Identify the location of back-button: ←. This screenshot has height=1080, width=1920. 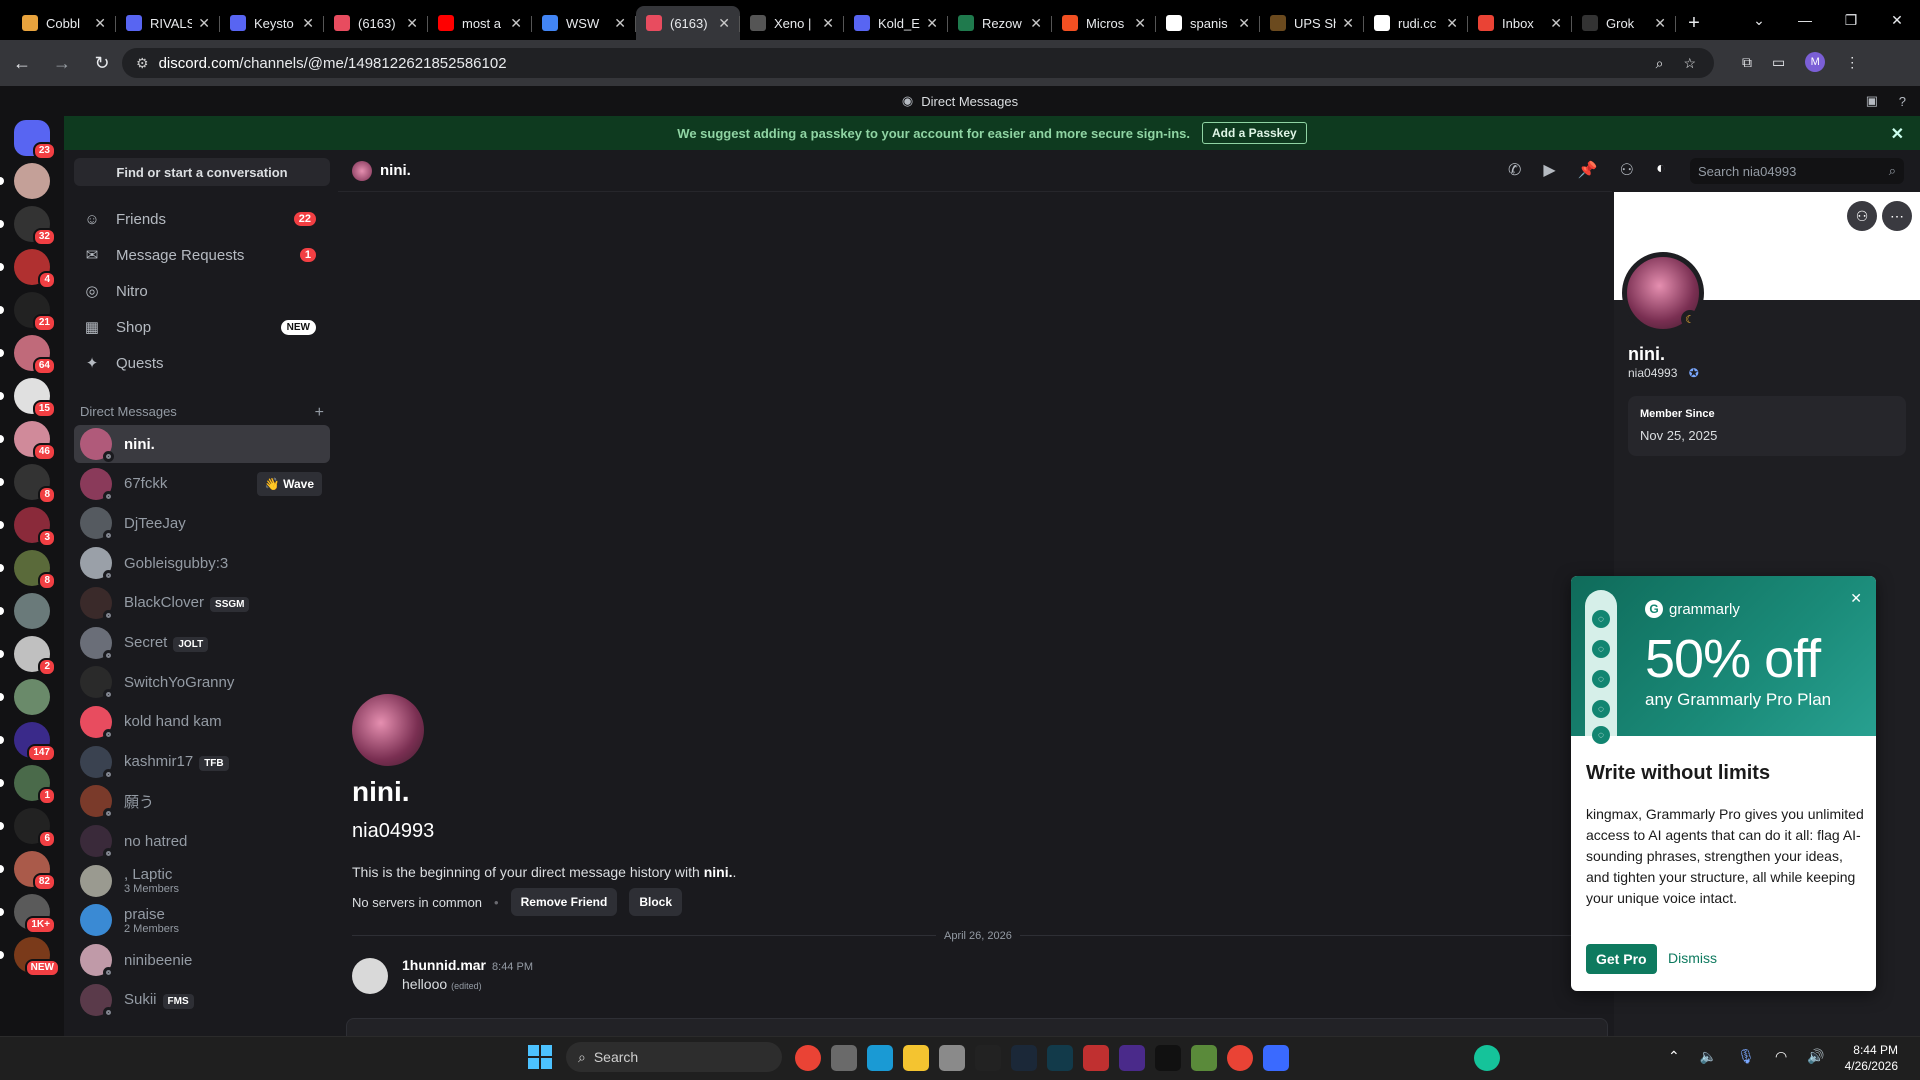
(22, 63).